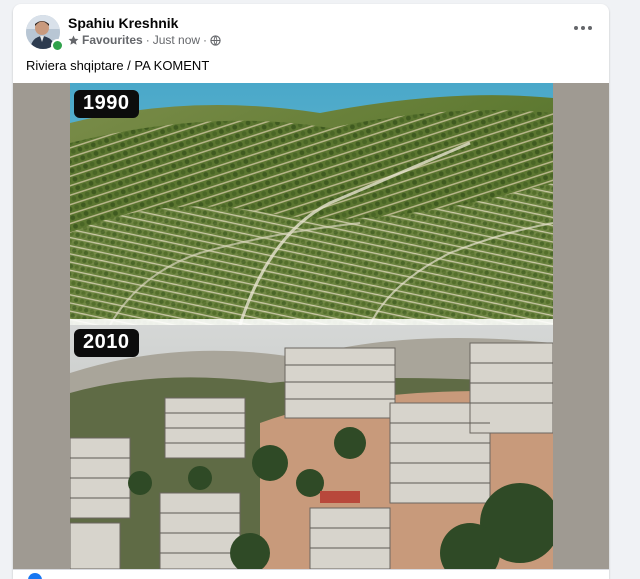  What do you see at coordinates (57, 45) in the screenshot?
I see `online-status-indicator` at bounding box center [57, 45].